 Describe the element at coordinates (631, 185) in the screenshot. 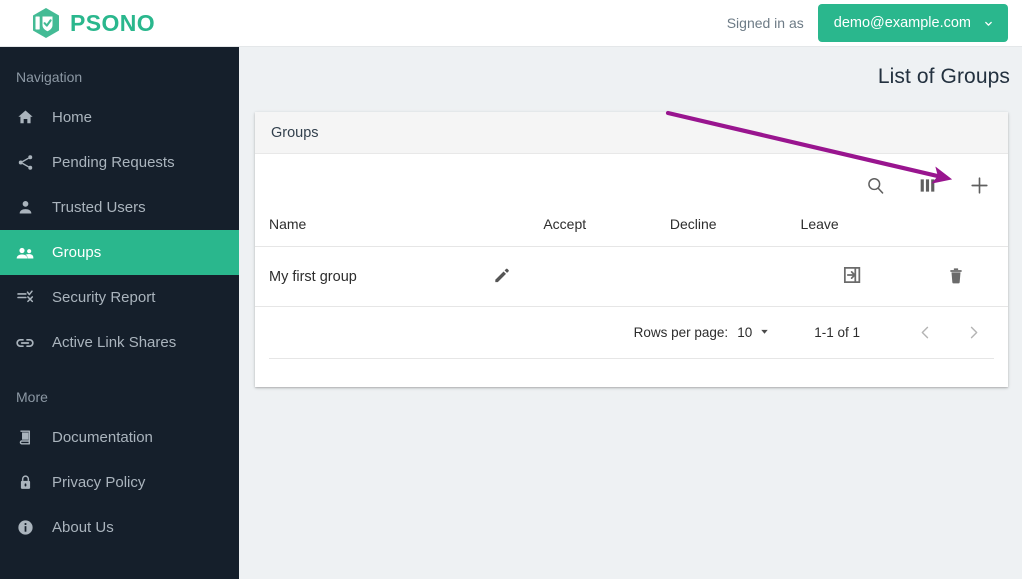

I see `table-toolbar` at that location.